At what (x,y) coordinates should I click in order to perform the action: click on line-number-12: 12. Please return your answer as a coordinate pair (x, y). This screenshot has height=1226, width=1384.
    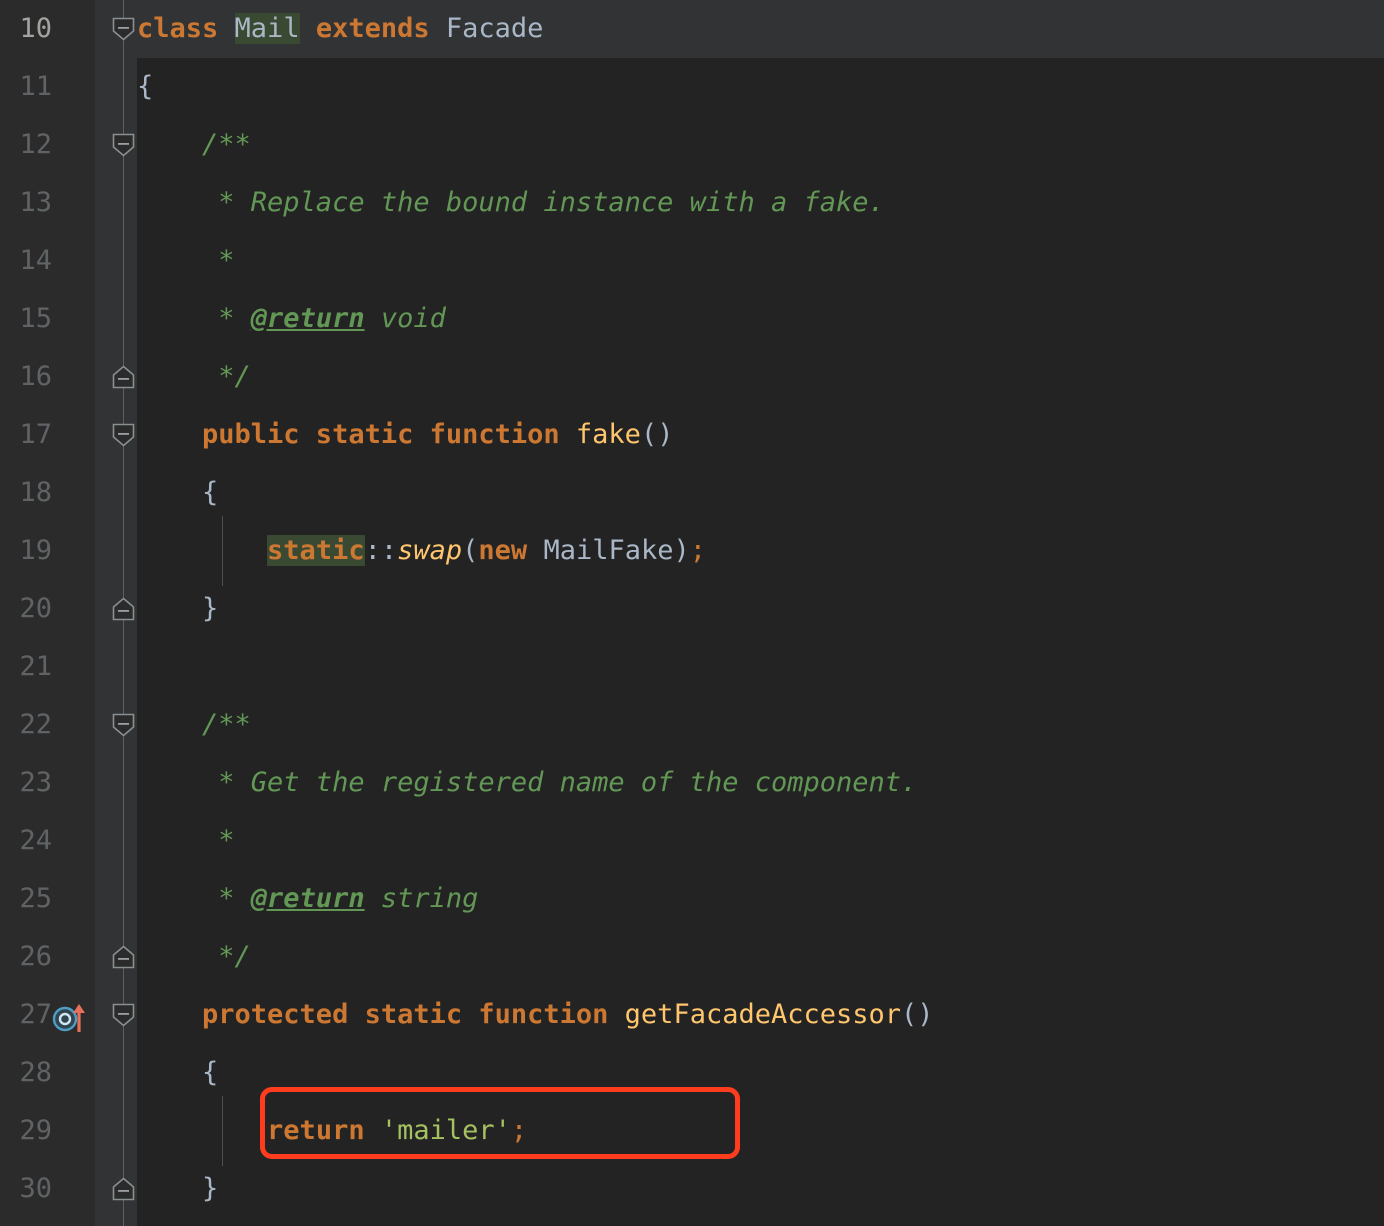
    Looking at the image, I should click on (26, 145).